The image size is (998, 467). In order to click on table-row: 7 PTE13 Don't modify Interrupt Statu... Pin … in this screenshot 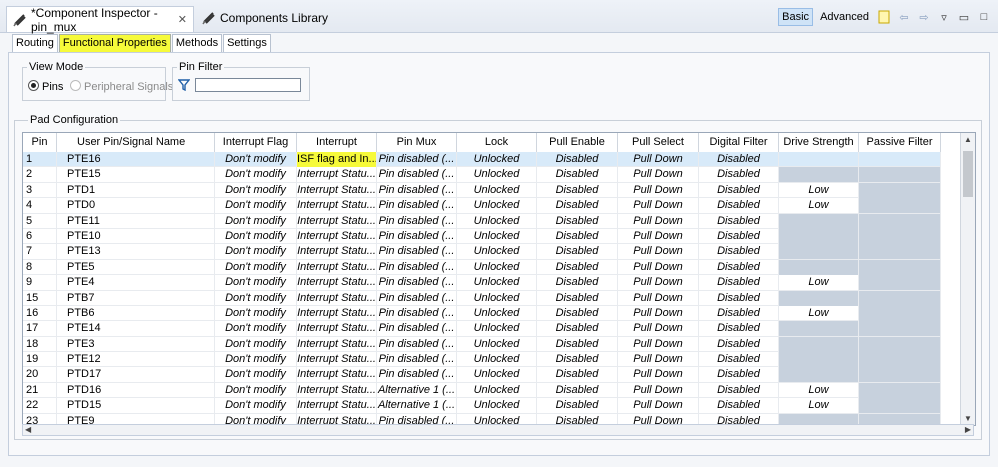, I will do `click(482, 252)`.